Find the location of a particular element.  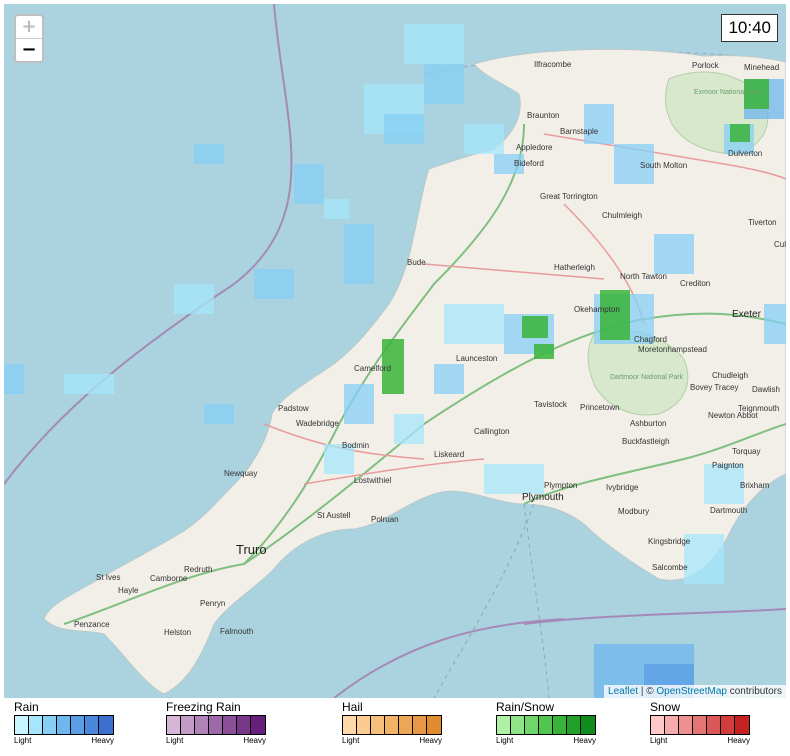

place-label: Dartmoor National Park is located at coordinates (647, 377).